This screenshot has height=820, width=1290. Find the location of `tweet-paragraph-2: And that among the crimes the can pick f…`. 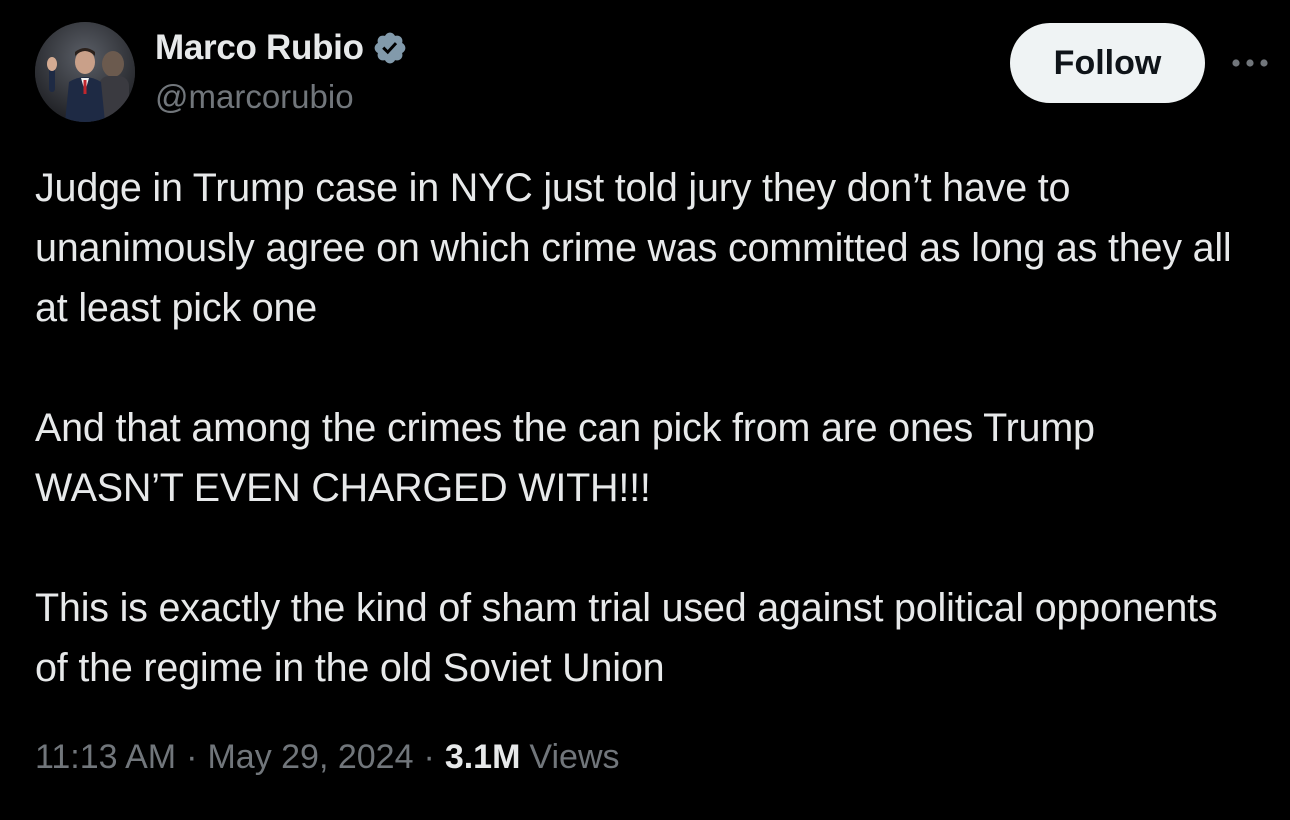

tweet-paragraph-2: And that among the crimes the can pick f… is located at coordinates (565, 458).